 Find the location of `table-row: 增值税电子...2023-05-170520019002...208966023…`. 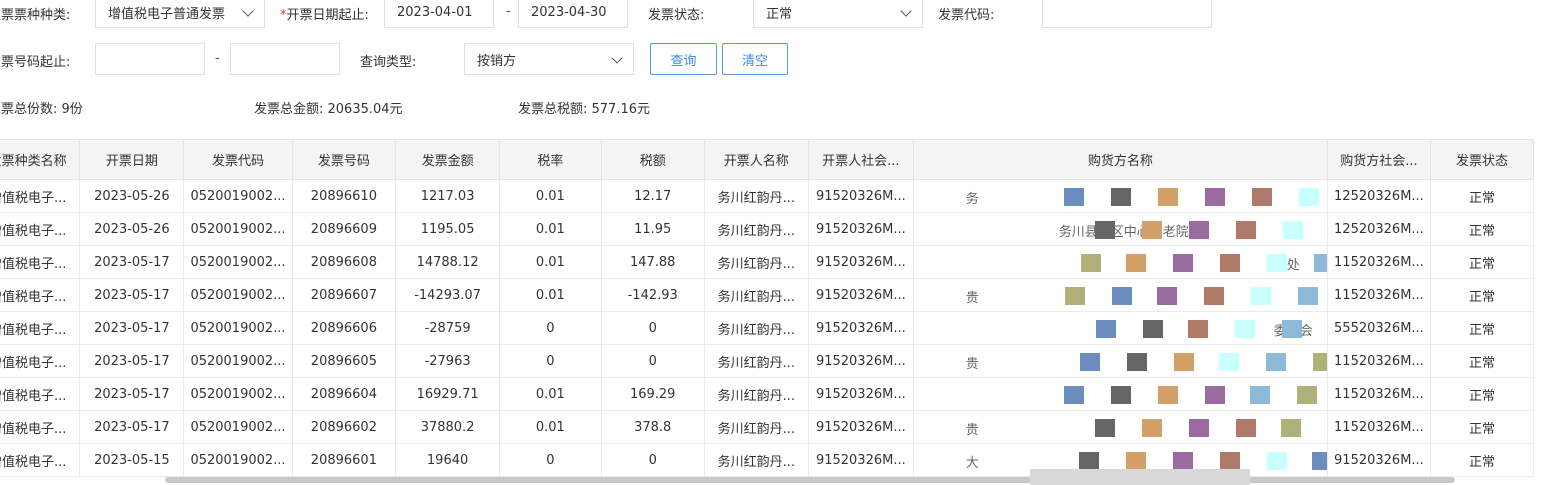

table-row: 增值税电子...2023-05-170520019002...208966023… is located at coordinates (767, 427).